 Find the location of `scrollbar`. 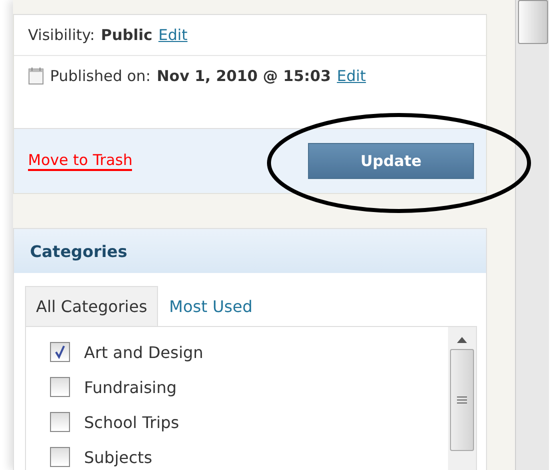

scrollbar is located at coordinates (462, 398).